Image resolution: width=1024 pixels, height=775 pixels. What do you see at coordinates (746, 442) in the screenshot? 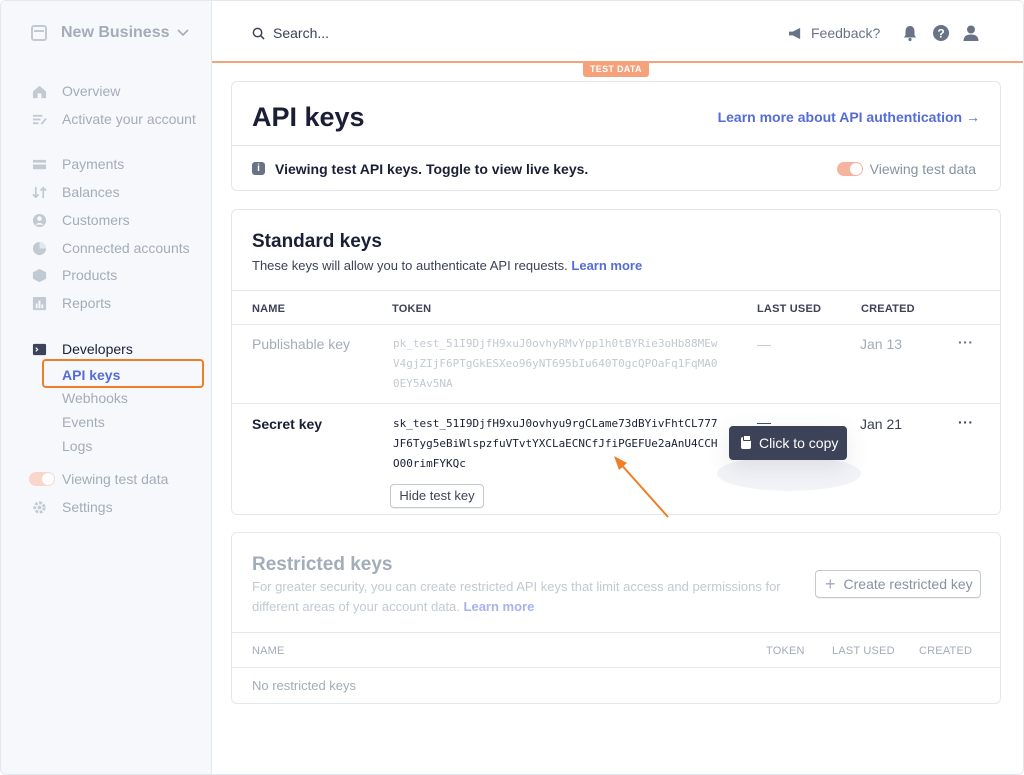
I see `clipboard-icon` at bounding box center [746, 442].